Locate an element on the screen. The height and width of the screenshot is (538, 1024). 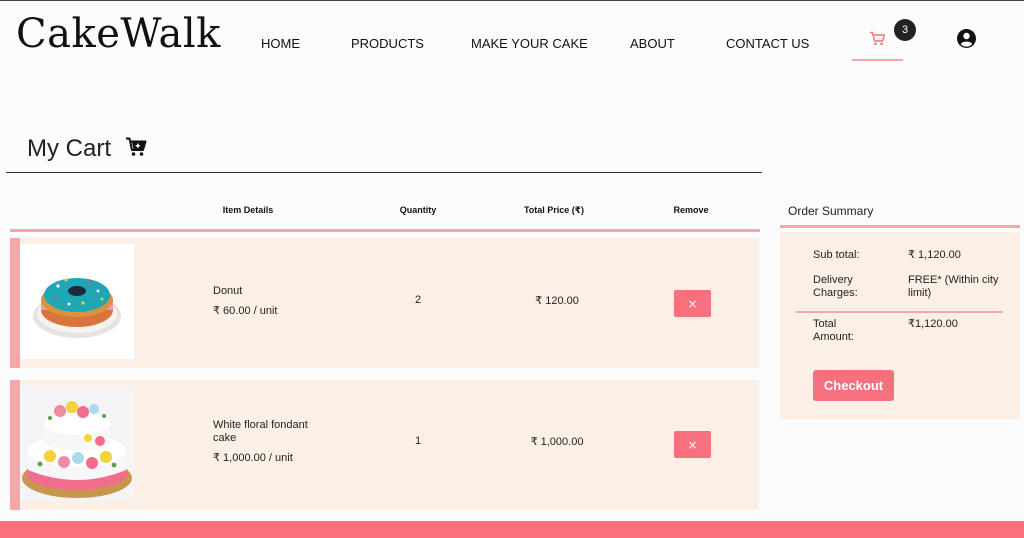
cart-icon is located at coordinates (877, 41).